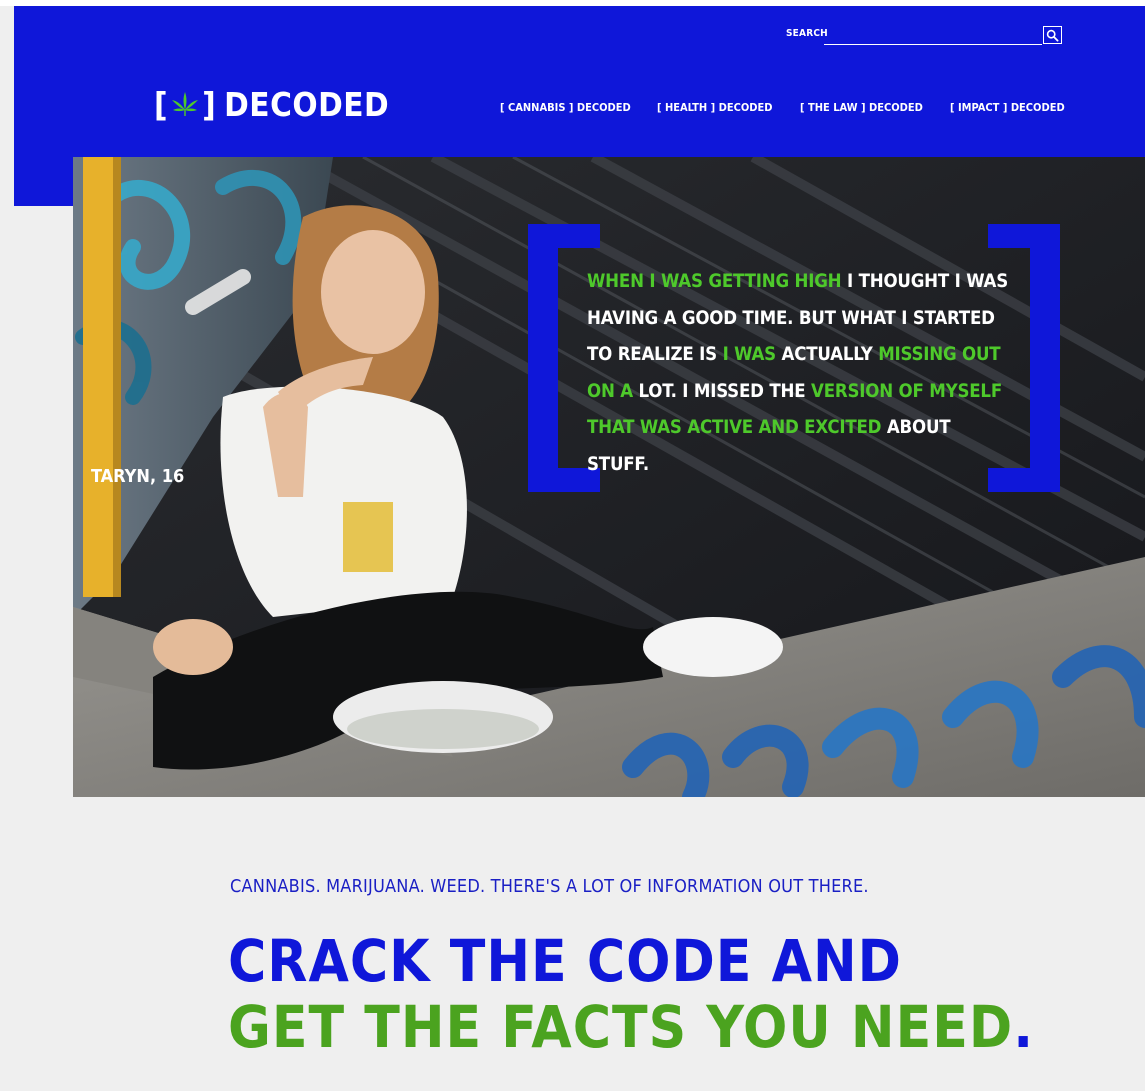 The width and height of the screenshot is (1145, 1091). Describe the element at coordinates (749, 354) in the screenshot. I see `quote-highlight: I WAS` at that location.